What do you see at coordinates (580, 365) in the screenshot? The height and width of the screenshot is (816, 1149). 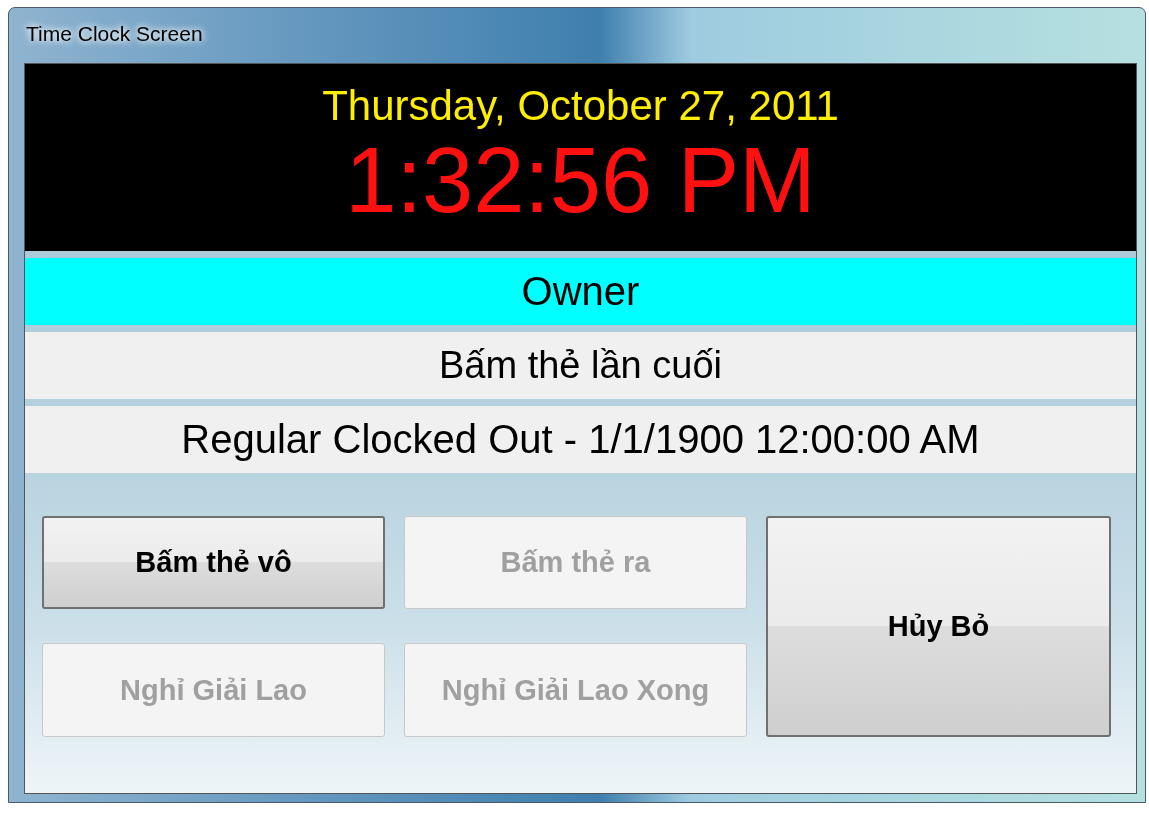 I see `last-punch-label: Bấm thẻ lần cuối` at bounding box center [580, 365].